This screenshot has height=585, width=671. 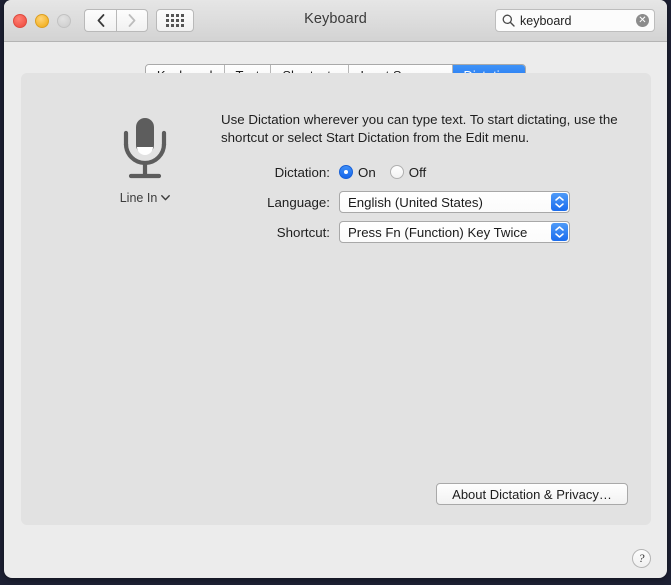 What do you see at coordinates (302, 172) in the screenshot?
I see `dictation-label: Dictation:` at bounding box center [302, 172].